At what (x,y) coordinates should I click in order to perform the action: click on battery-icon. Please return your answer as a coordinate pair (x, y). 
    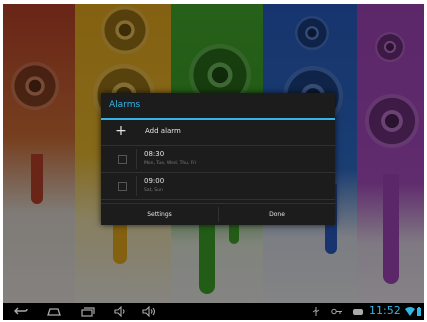
    Looking at the image, I should click on (419, 311).